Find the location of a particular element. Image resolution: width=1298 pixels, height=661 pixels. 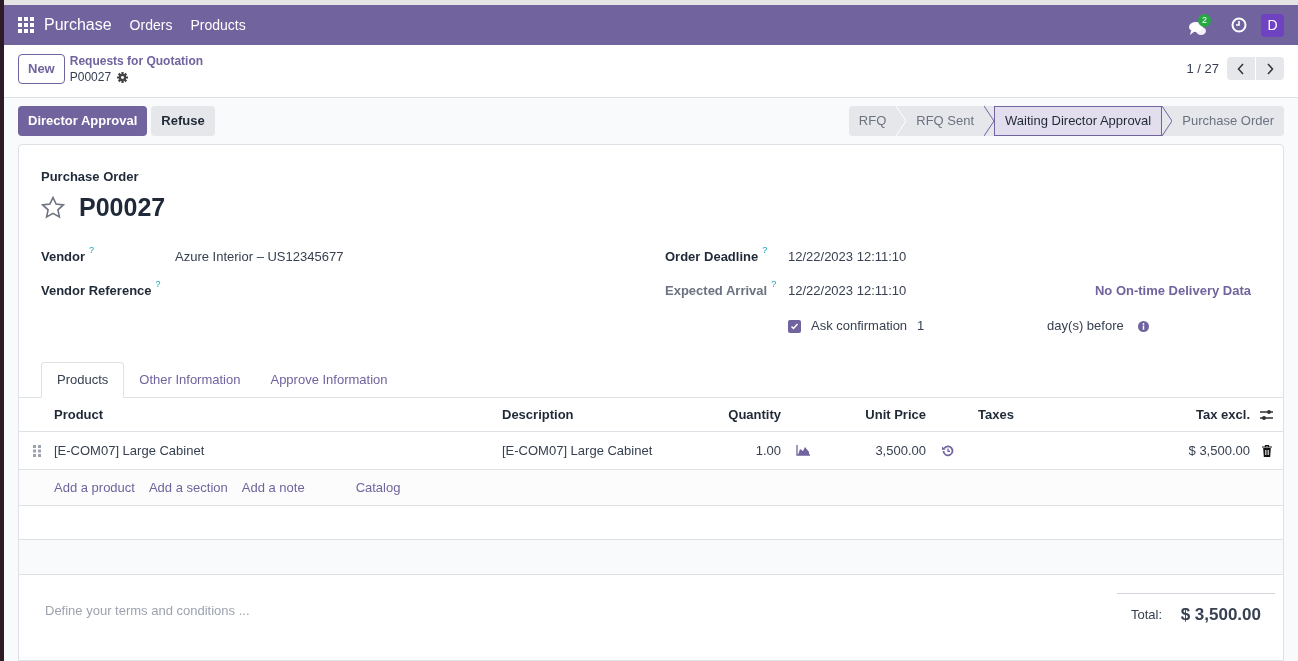

checkbox is located at coordinates (794, 326).